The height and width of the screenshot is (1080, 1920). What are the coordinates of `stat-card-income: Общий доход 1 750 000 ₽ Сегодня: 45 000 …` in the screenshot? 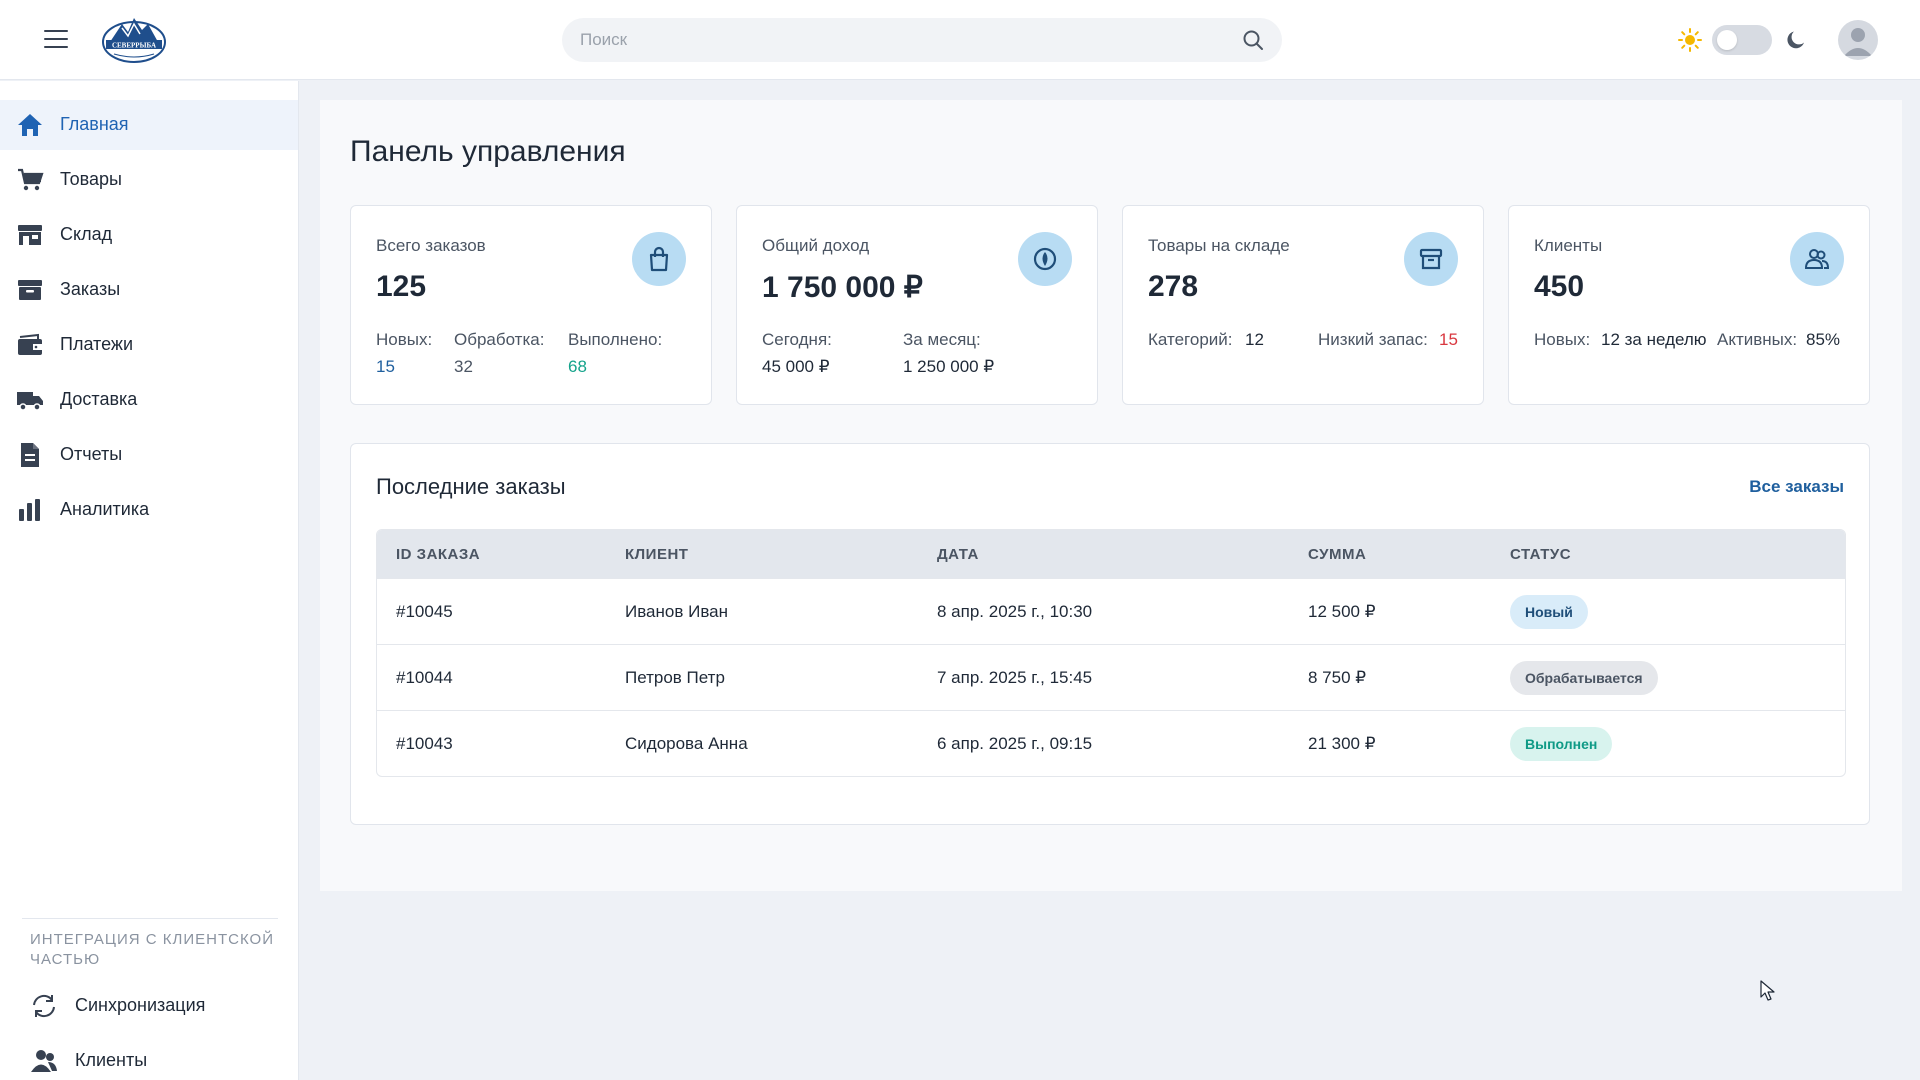 It's located at (917, 305).